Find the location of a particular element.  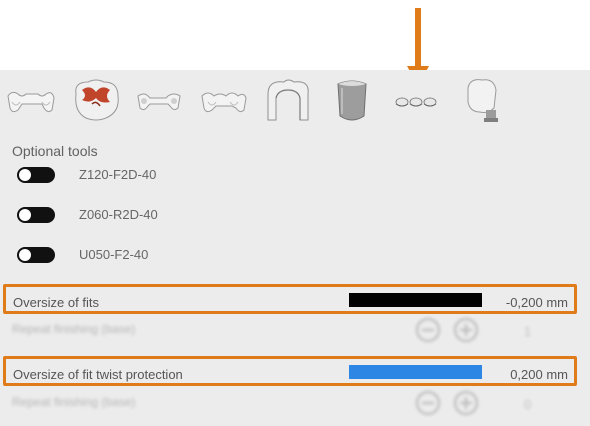

restoration-type-toolbar is located at coordinates (295, 102).